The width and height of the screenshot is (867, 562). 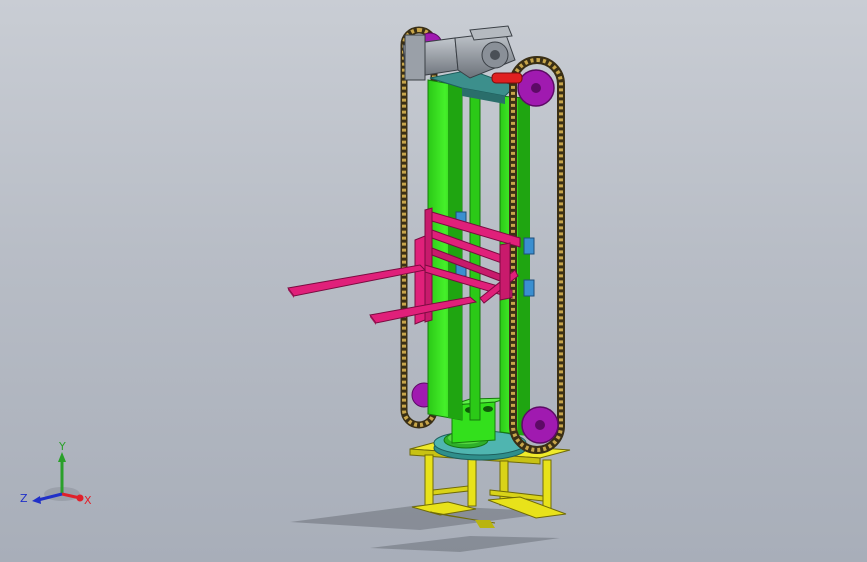 What do you see at coordinates (80, 498) in the screenshot?
I see `x-arrow-icon` at bounding box center [80, 498].